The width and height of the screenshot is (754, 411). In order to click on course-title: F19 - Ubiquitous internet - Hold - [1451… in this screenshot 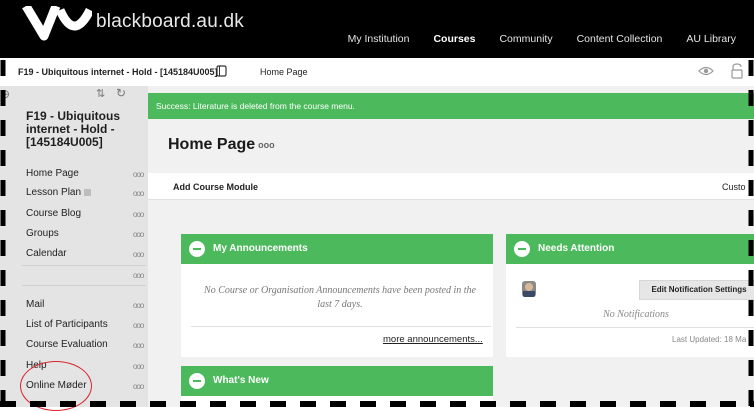, I will do `click(83, 129)`.